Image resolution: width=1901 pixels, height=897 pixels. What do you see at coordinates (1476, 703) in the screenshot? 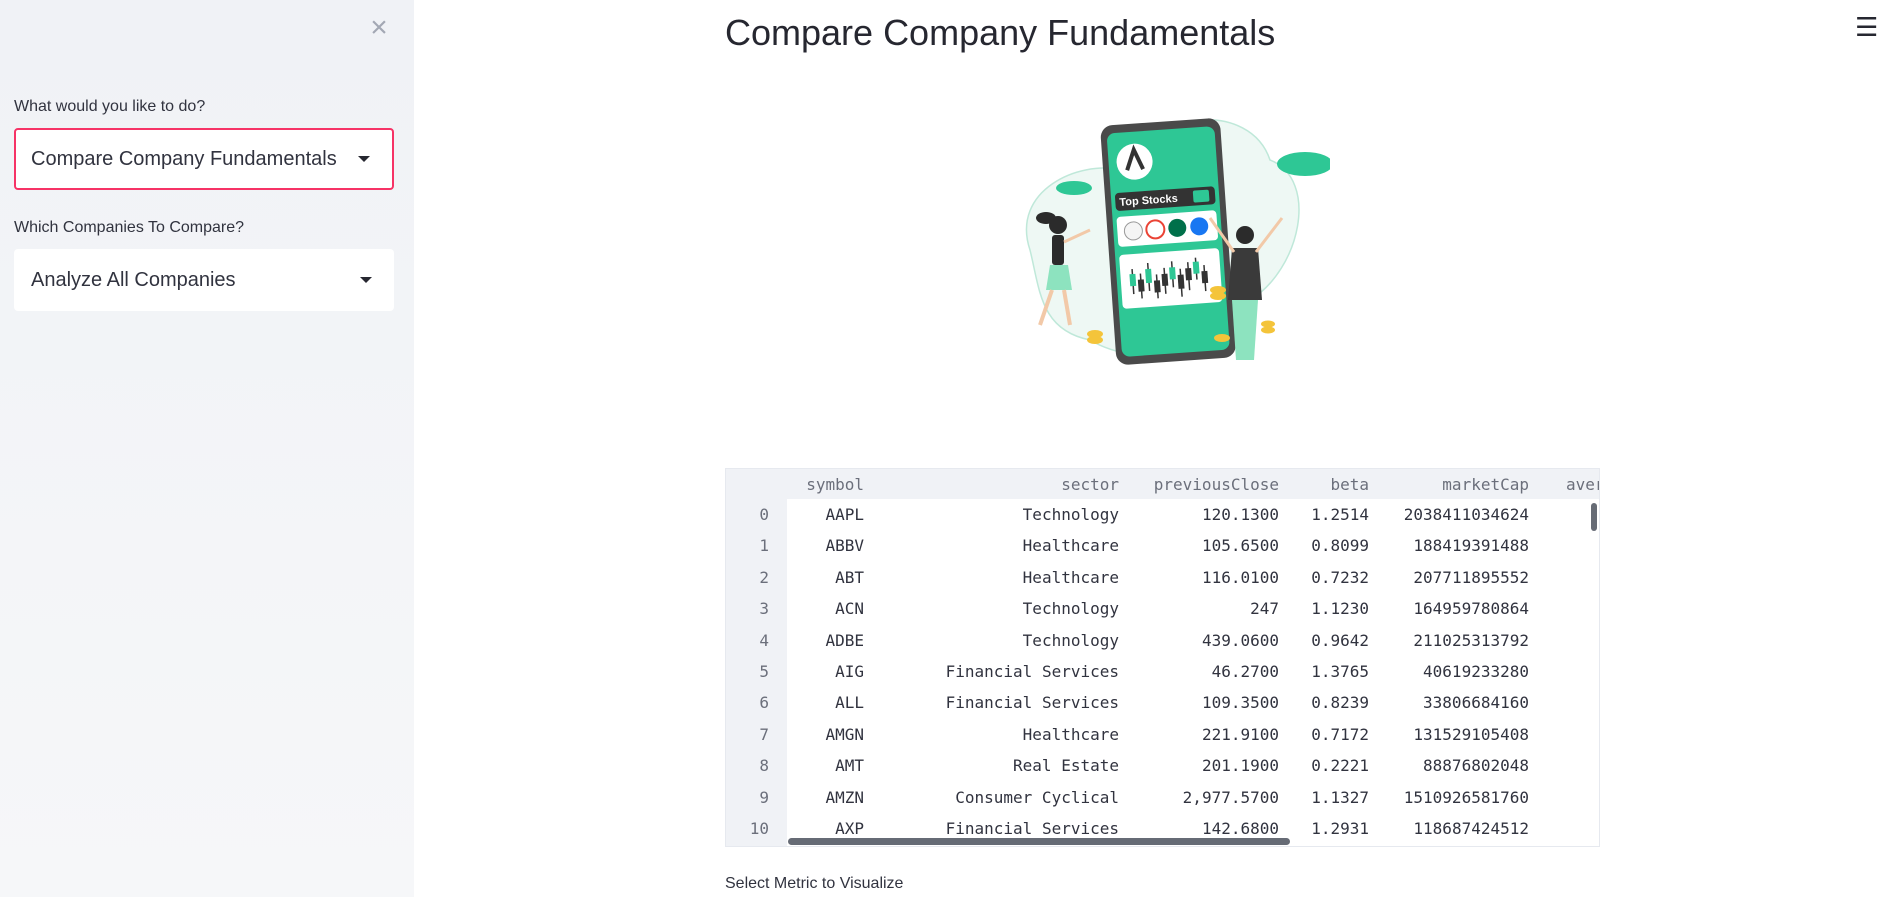
I see `cell-marketcap: 33806684160` at bounding box center [1476, 703].